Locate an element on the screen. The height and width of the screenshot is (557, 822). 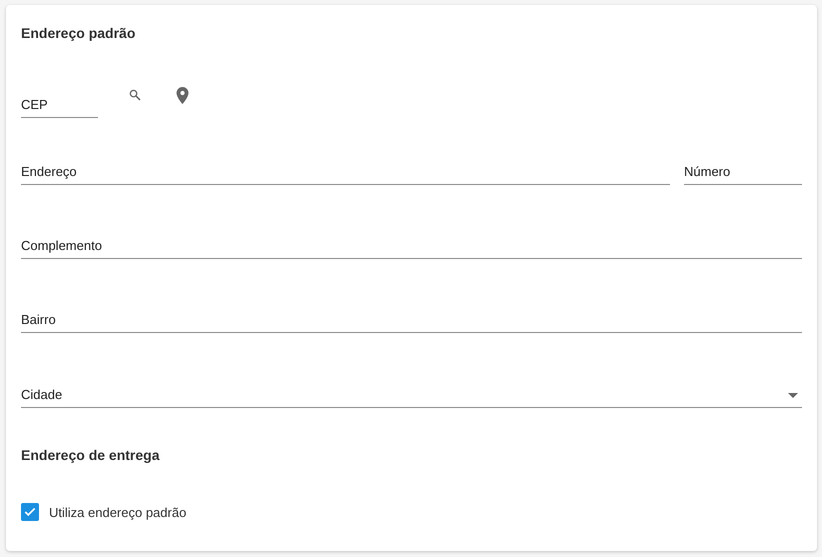
checkbox-label: Utiliza endereço padrão is located at coordinates (117, 512).